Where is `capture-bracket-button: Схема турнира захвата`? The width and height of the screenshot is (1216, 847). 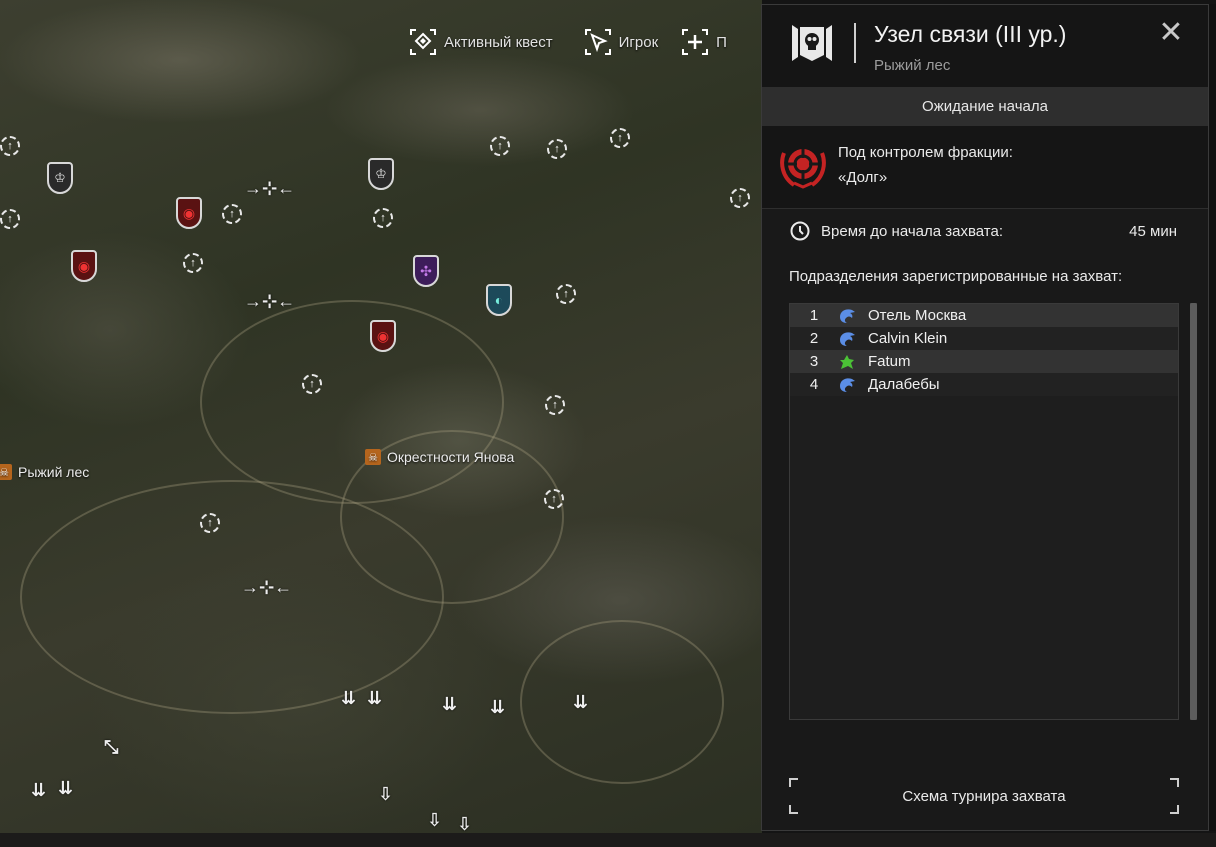
capture-bracket-button: Схема турнира захвата is located at coordinates (984, 796).